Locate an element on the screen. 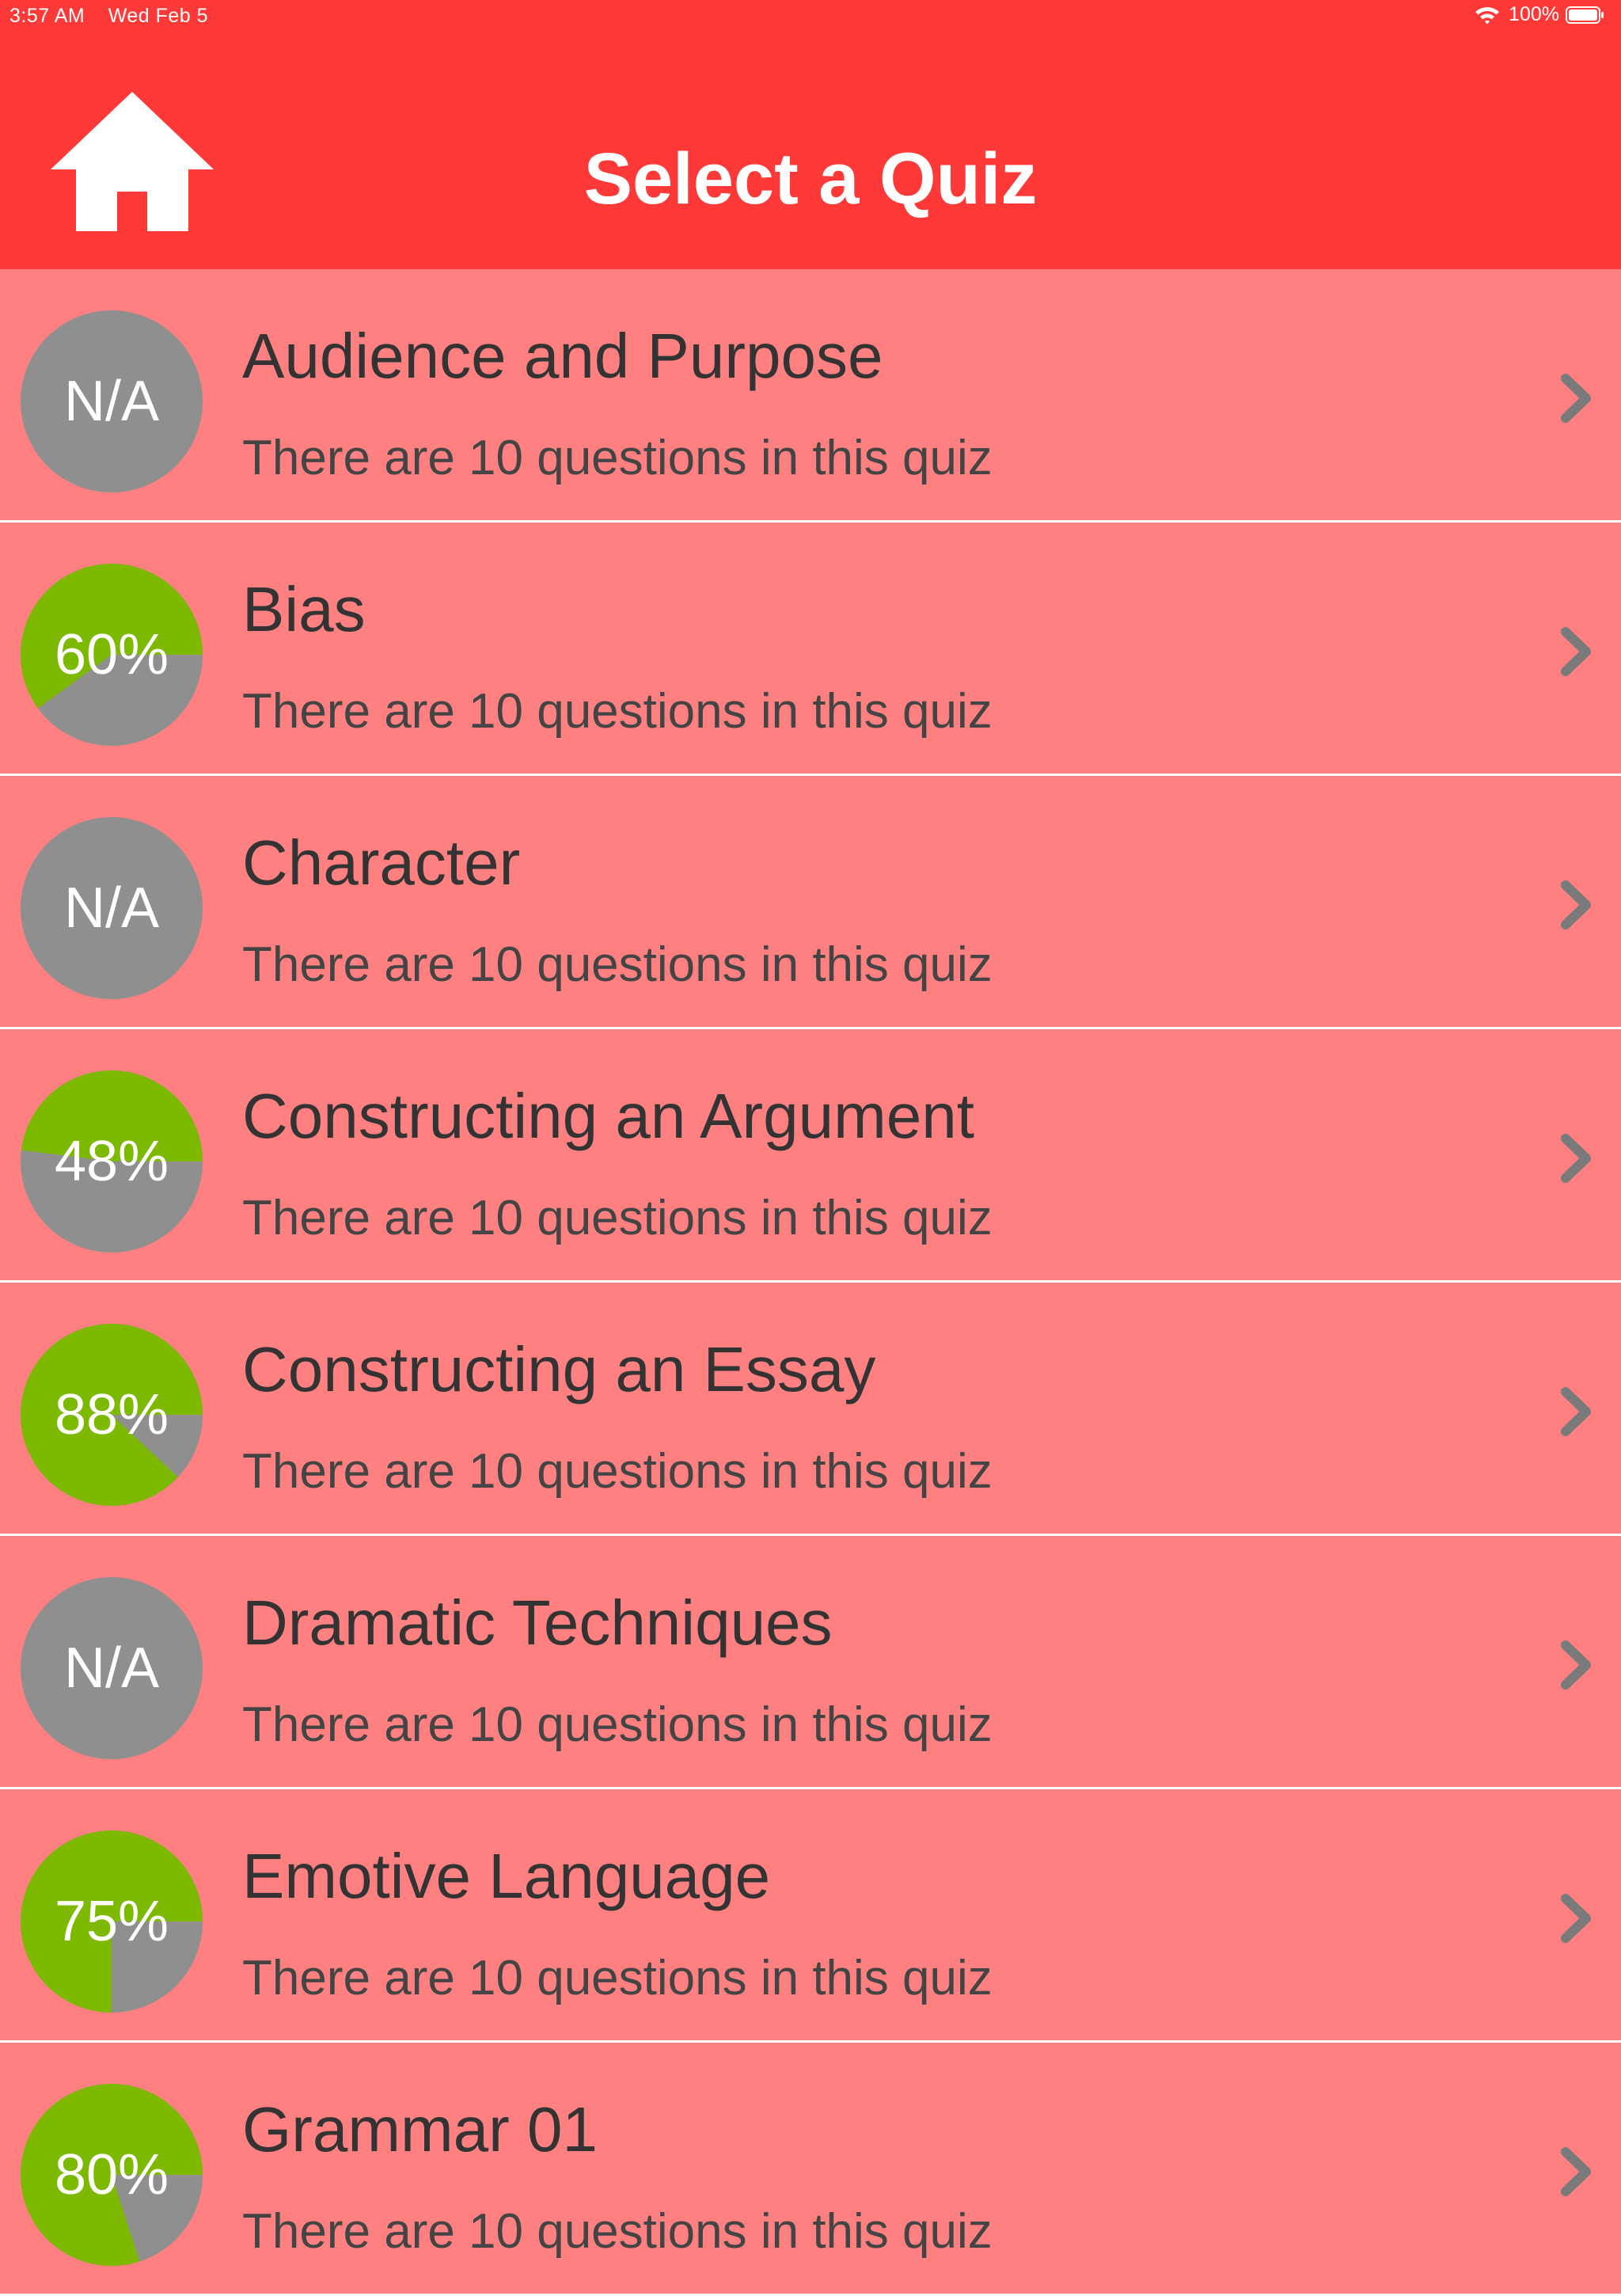 Image resolution: width=1621 pixels, height=2296 pixels. quiz-title: Grammar 01 is located at coordinates (420, 2129).